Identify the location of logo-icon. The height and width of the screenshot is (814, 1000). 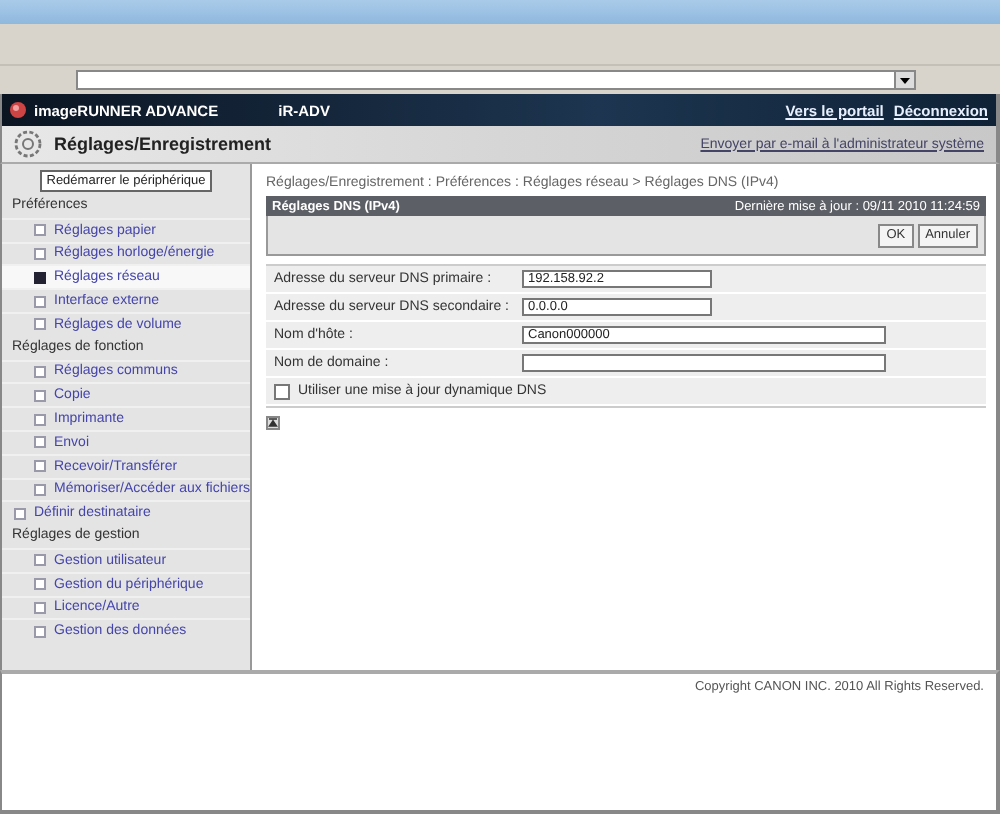
(18, 110).